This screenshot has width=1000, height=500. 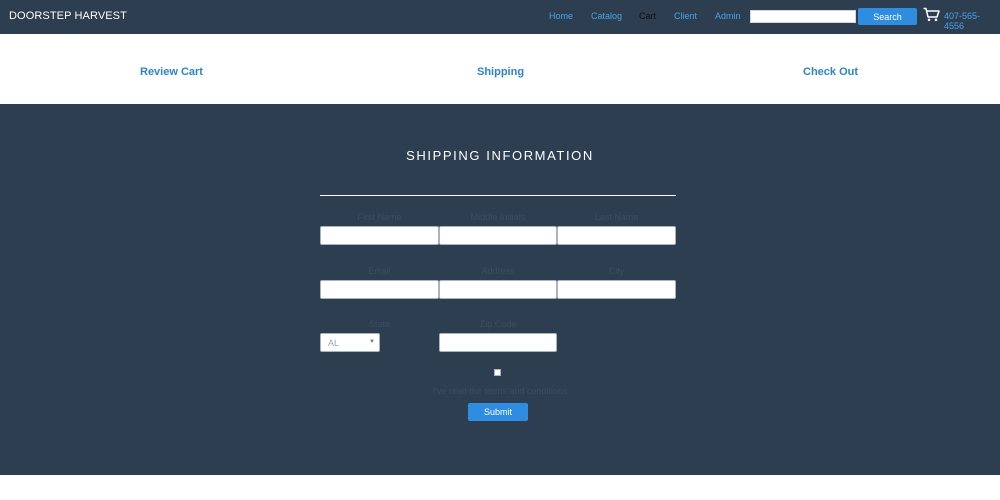 I want to click on state-select-value: AL, so click(x=334, y=343).